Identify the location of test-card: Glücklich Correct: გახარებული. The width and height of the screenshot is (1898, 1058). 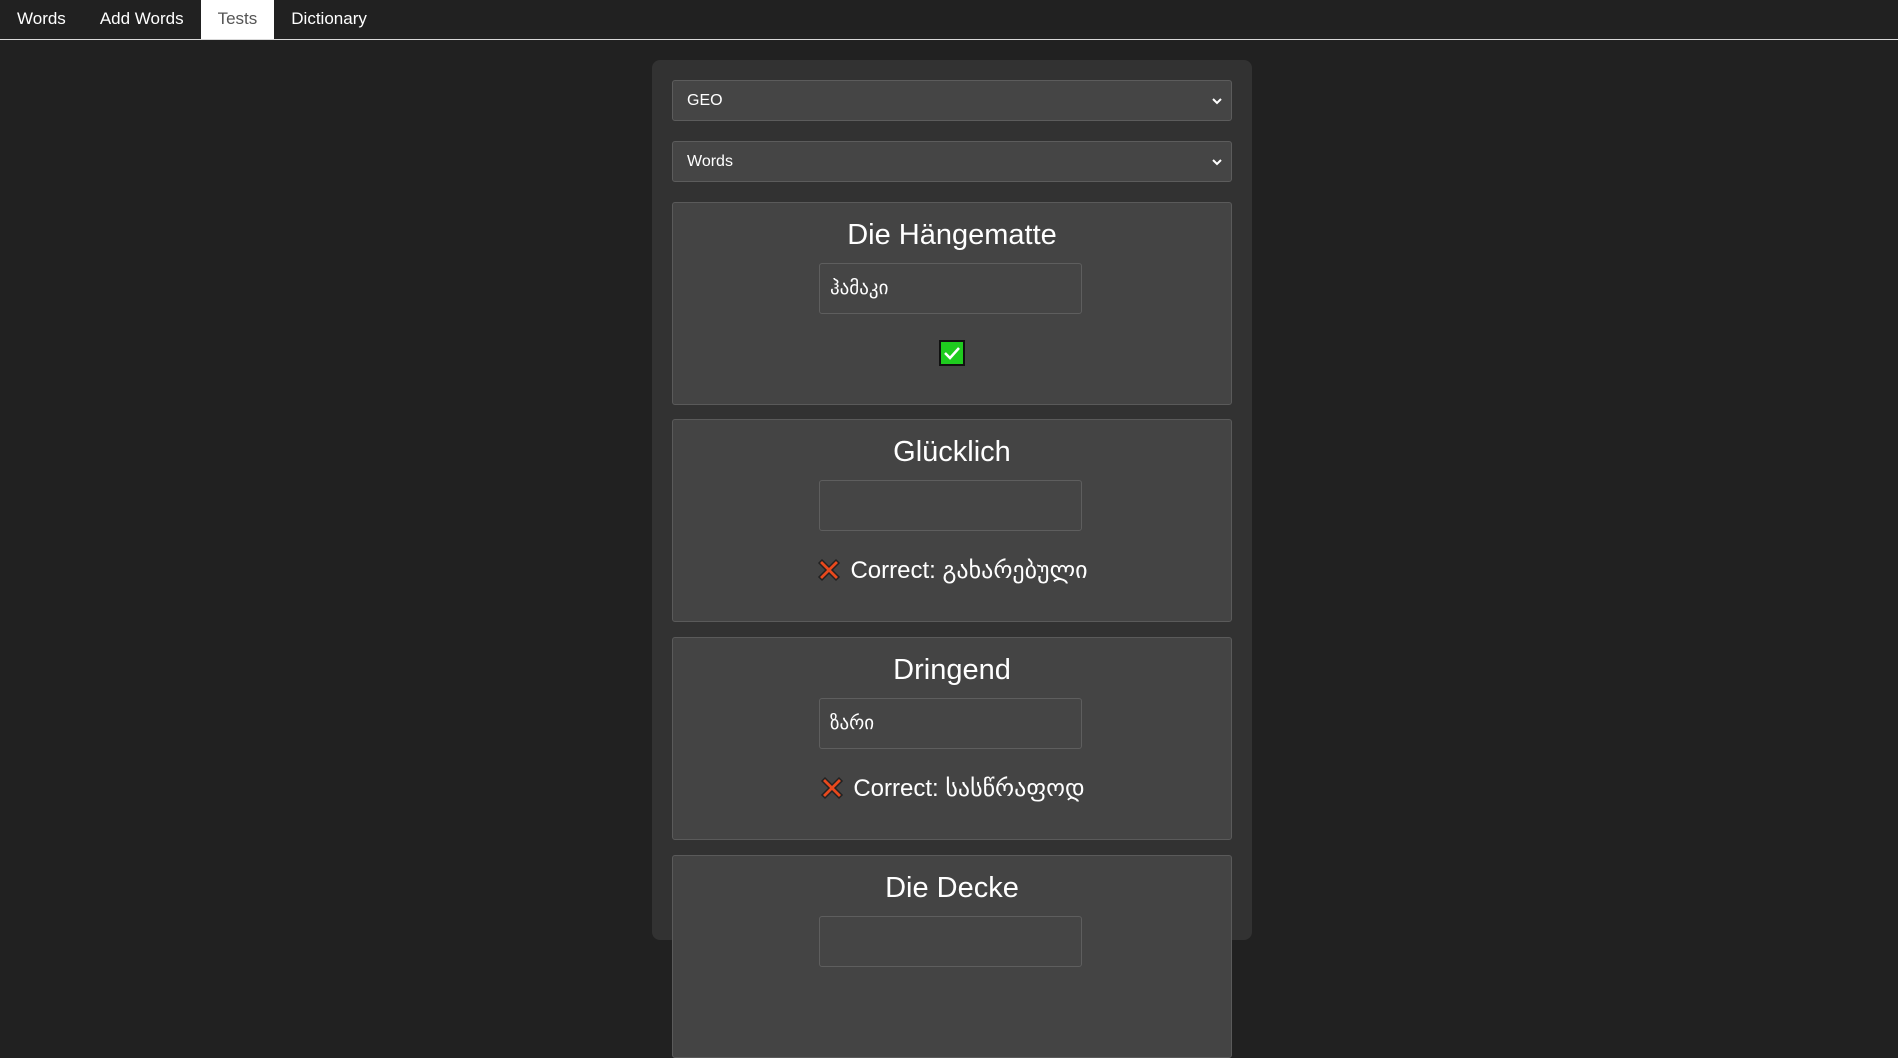
(952, 520).